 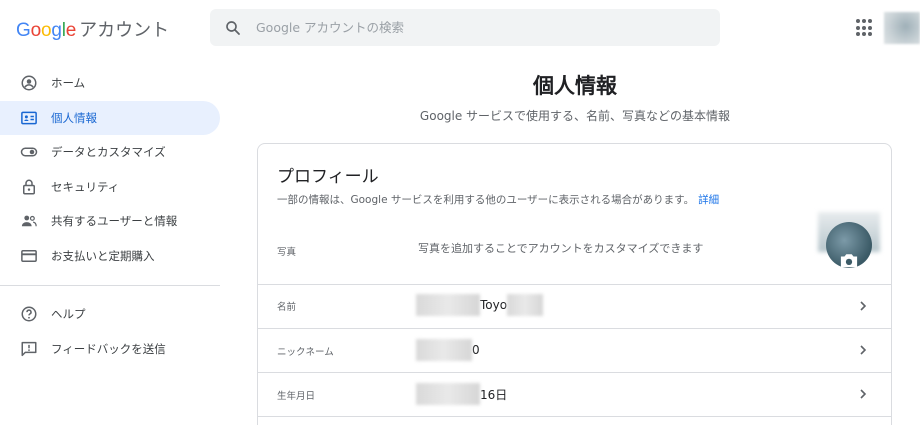 I want to click on details-link: 詳細, so click(x=708, y=200).